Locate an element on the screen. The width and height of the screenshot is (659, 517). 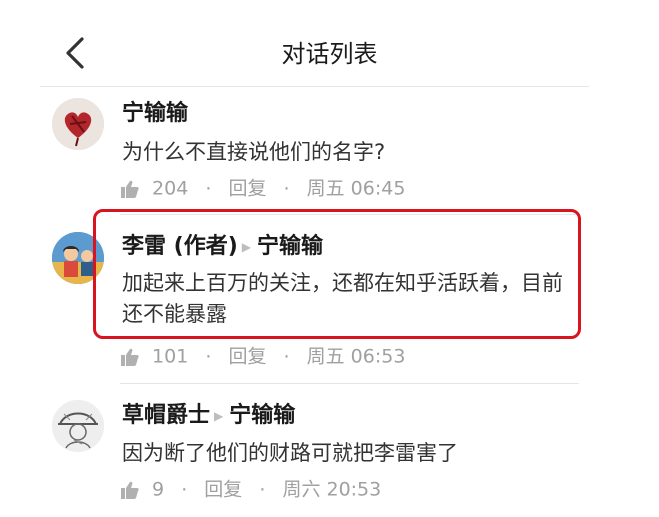
comment-text: 因为断了他们的财路可就把李雷害了 is located at coordinates (290, 453).